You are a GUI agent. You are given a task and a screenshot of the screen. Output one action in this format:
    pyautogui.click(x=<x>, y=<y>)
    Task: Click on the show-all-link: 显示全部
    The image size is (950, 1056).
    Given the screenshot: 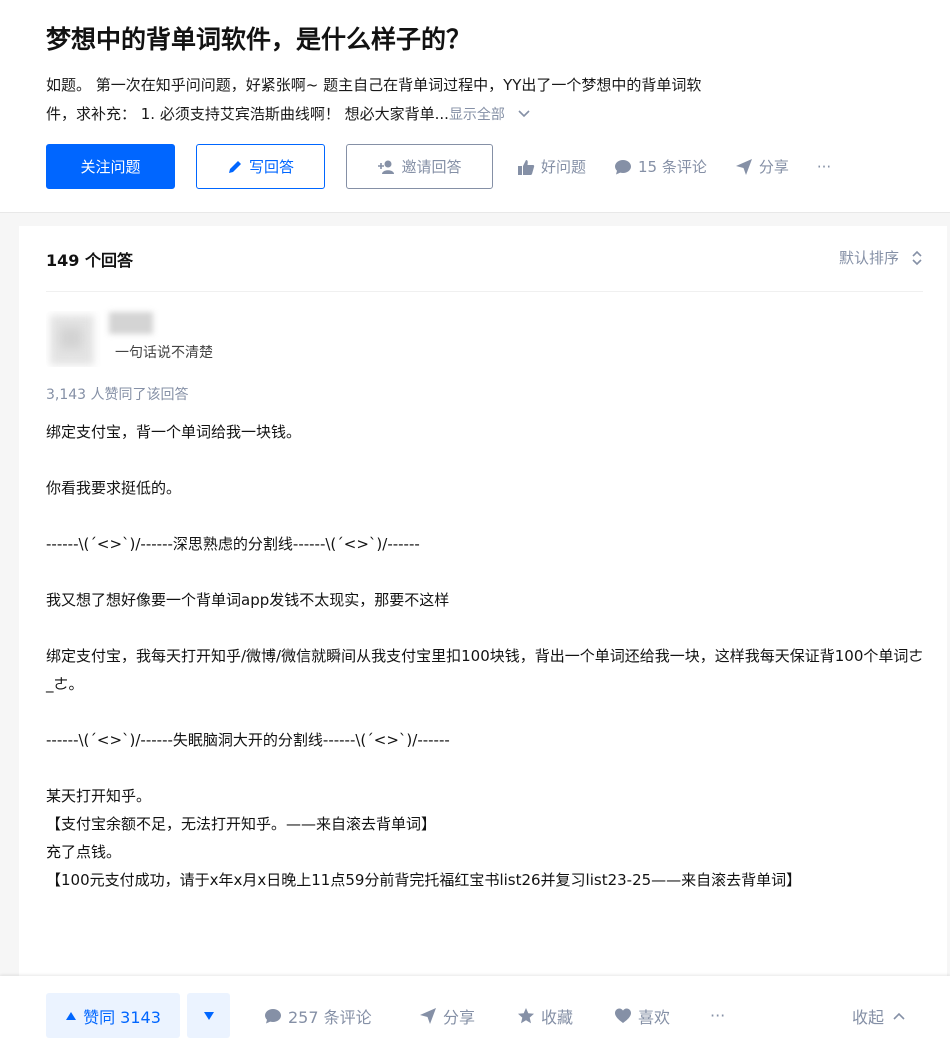 What is the action you would take?
    pyautogui.click(x=490, y=115)
    